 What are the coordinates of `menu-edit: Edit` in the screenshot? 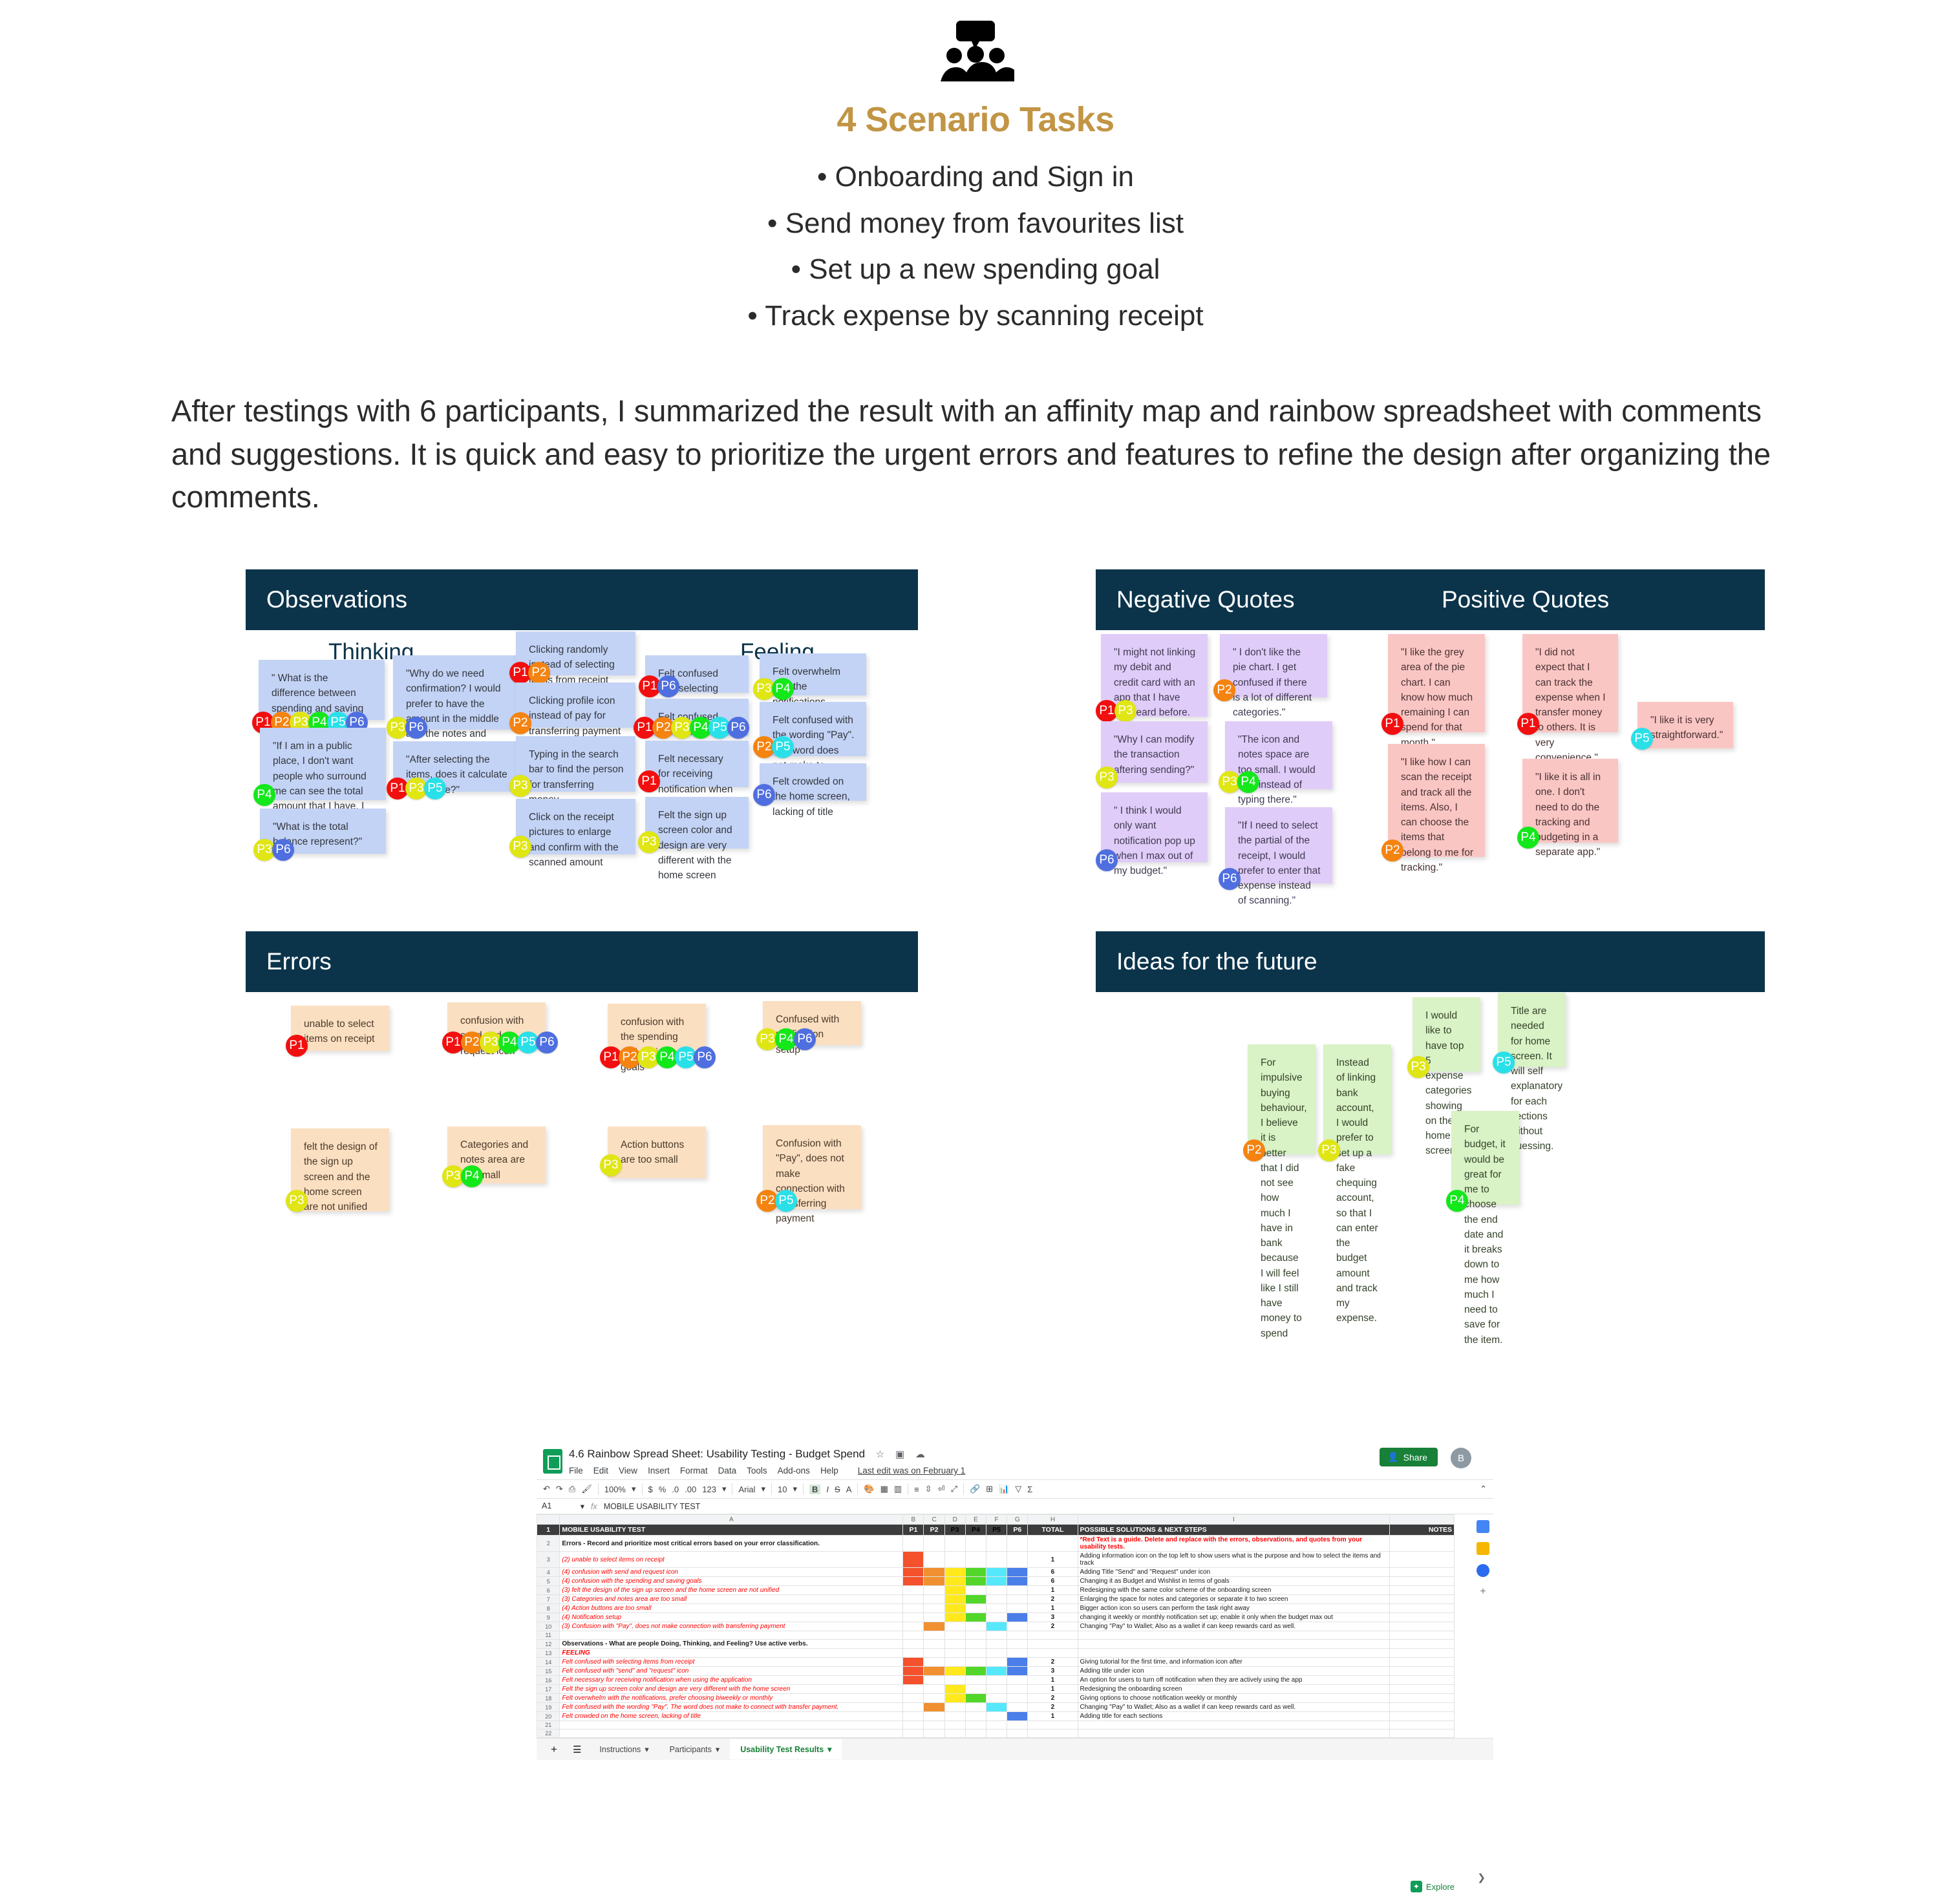 It's located at (600, 1471).